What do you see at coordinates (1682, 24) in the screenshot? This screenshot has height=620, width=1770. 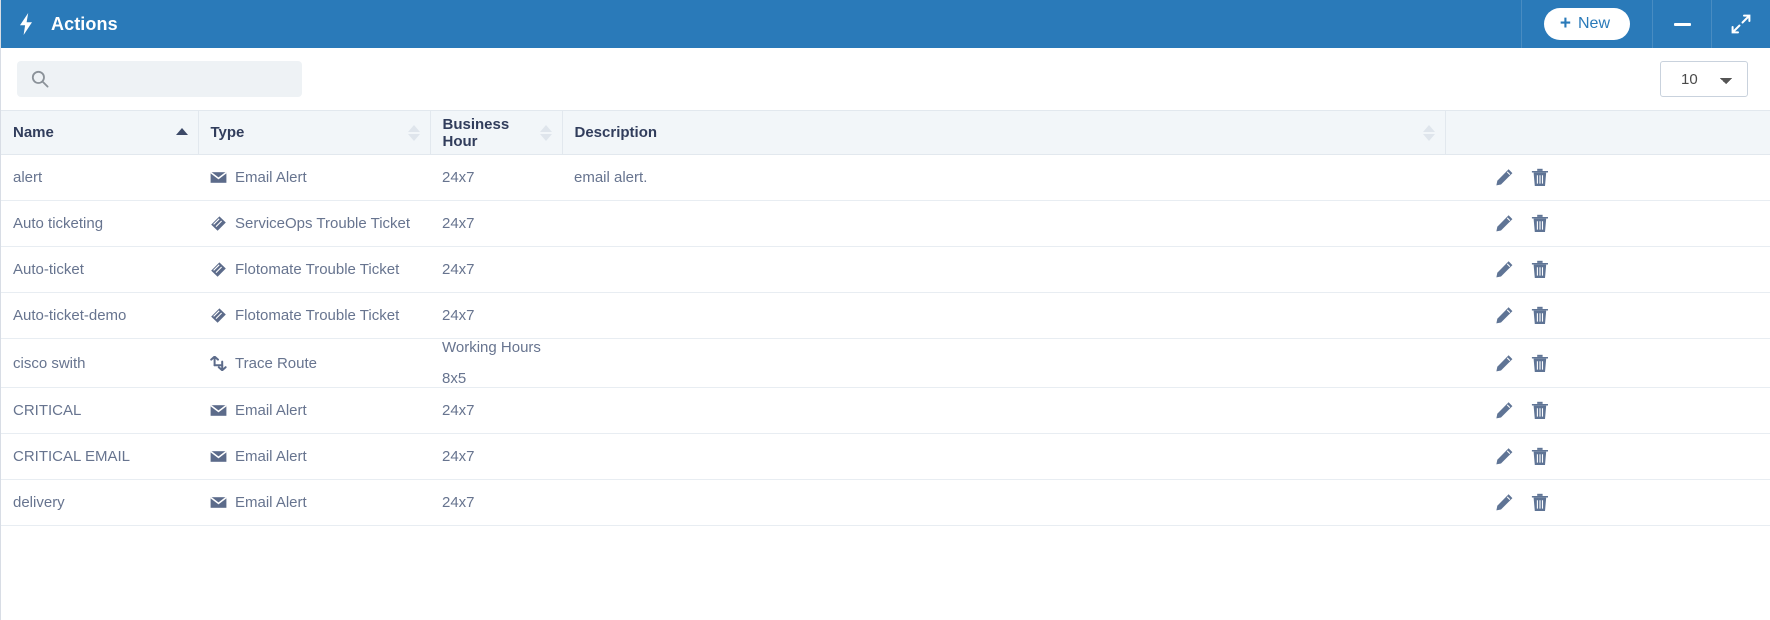 I see `minimize-button` at bounding box center [1682, 24].